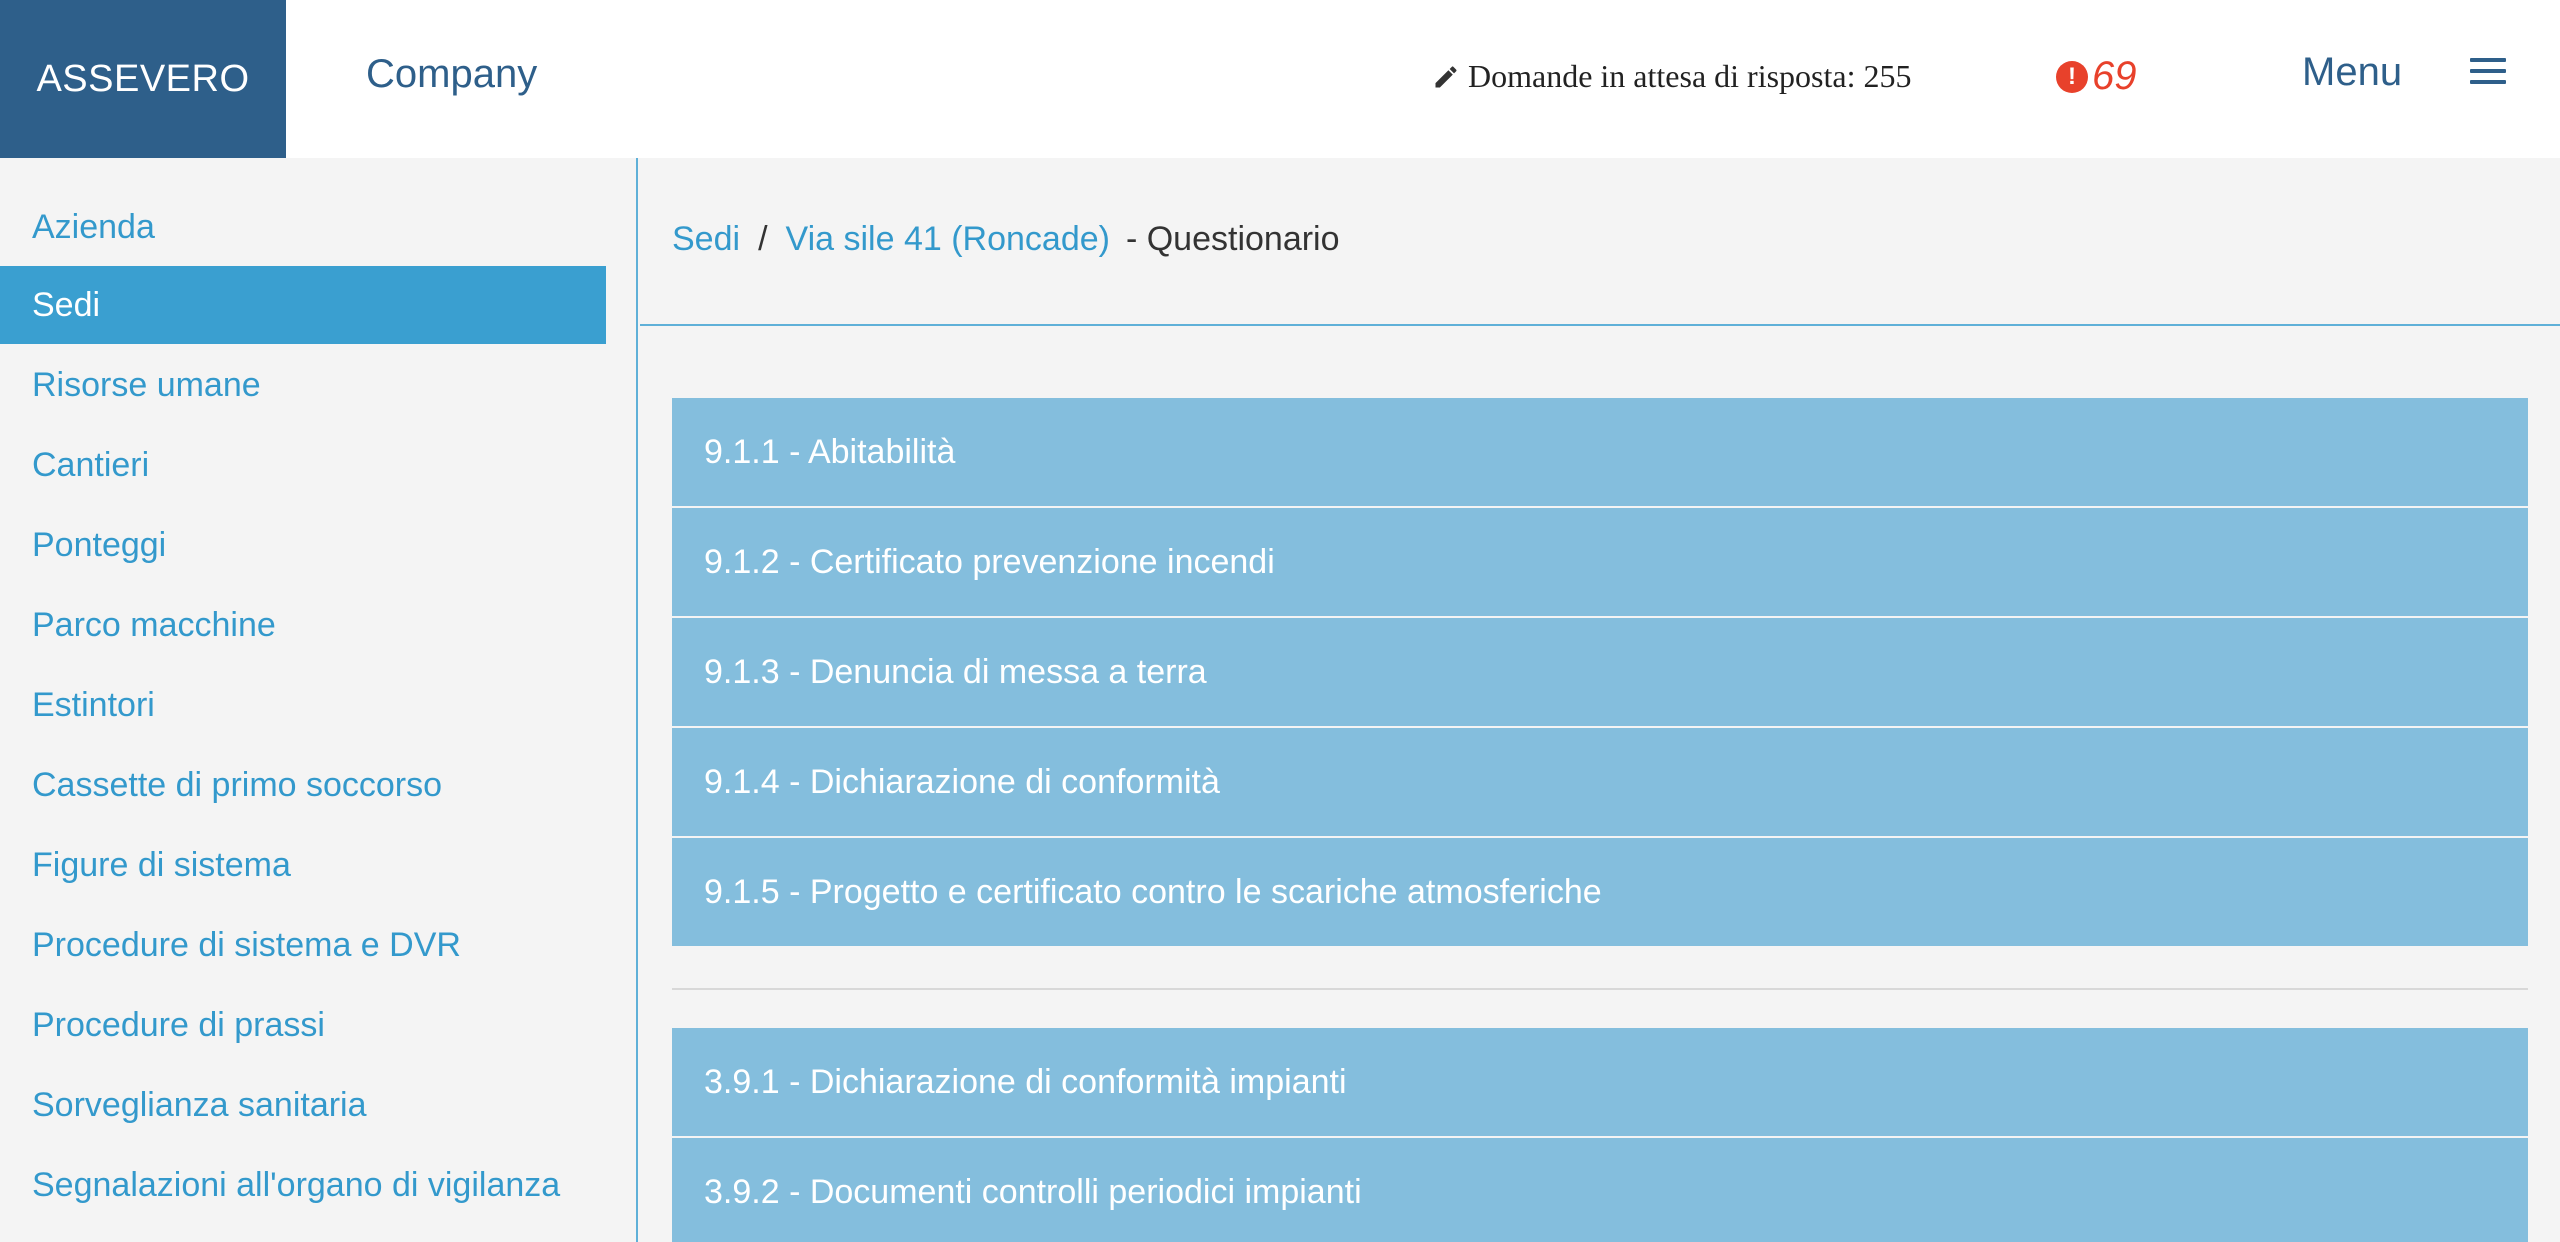 This screenshot has width=2560, height=1242. Describe the element at coordinates (303, 625) in the screenshot. I see `sidebar-item-parco-macchine: Parco macchine` at that location.